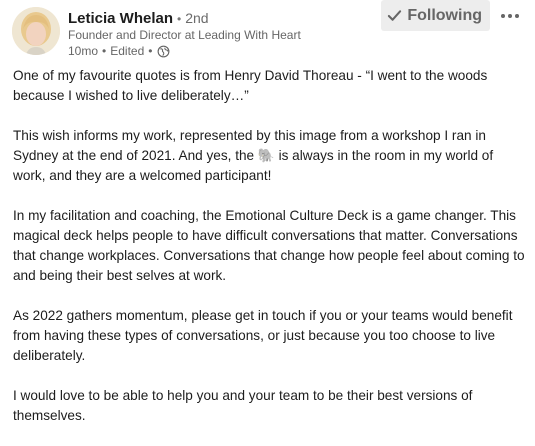 Image resolution: width=535 pixels, height=446 pixels. What do you see at coordinates (127, 51) in the screenshot?
I see `edited-label: Edited` at bounding box center [127, 51].